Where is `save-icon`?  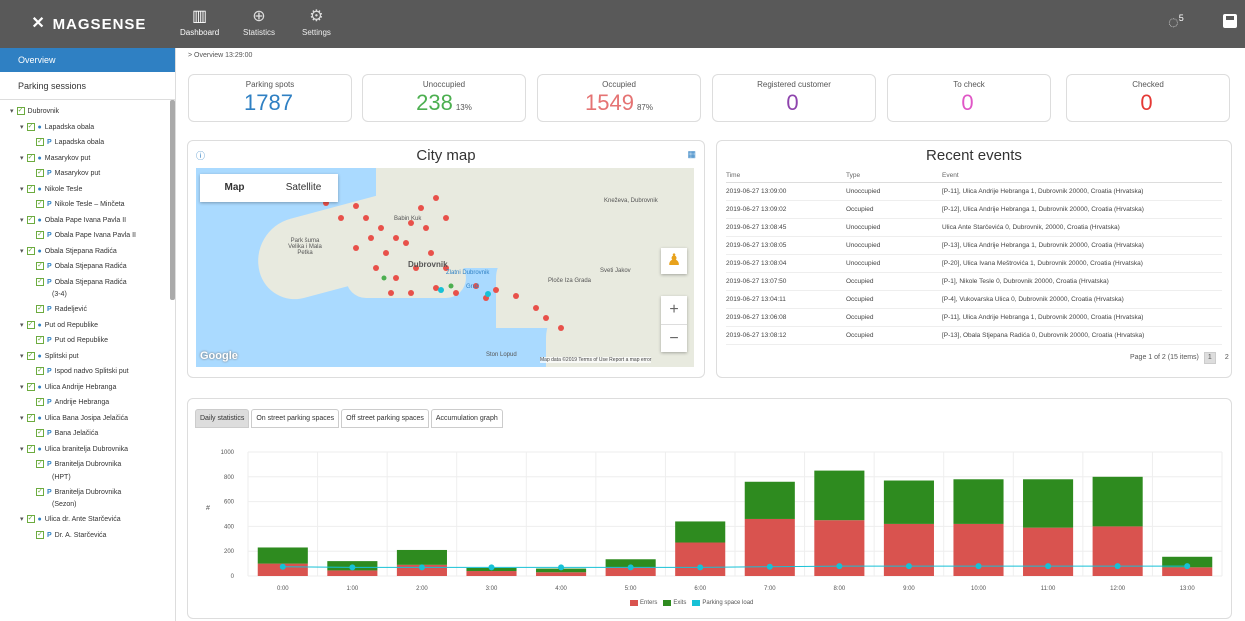 save-icon is located at coordinates (1230, 21).